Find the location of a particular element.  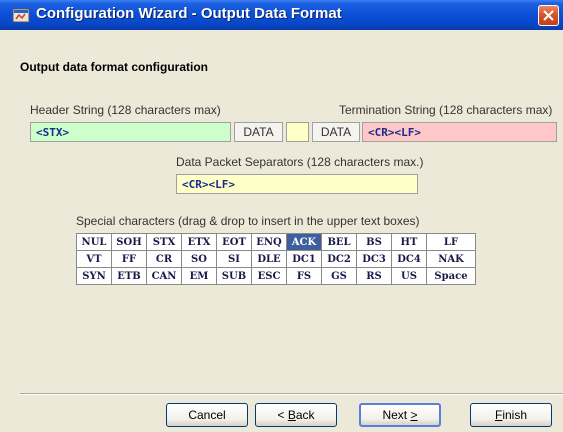

special-characters-row: NUL SOH STX ETX EOT ENQ ACK BEL BS HT LF is located at coordinates (276, 242).